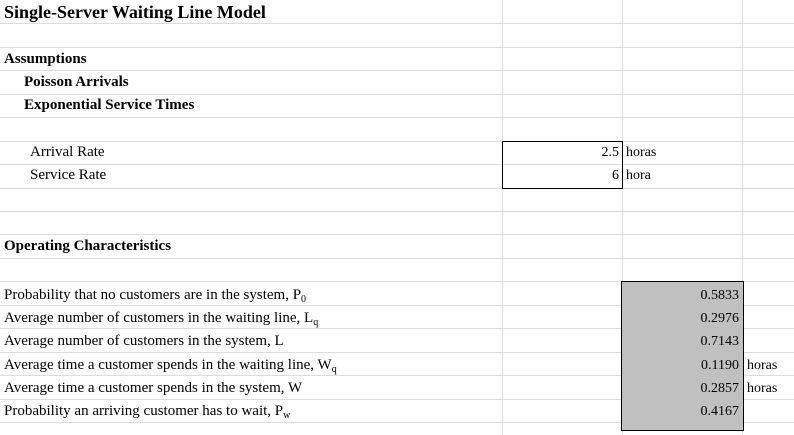  What do you see at coordinates (562, 175) in the screenshot?
I see `service-rate-value: 6` at bounding box center [562, 175].